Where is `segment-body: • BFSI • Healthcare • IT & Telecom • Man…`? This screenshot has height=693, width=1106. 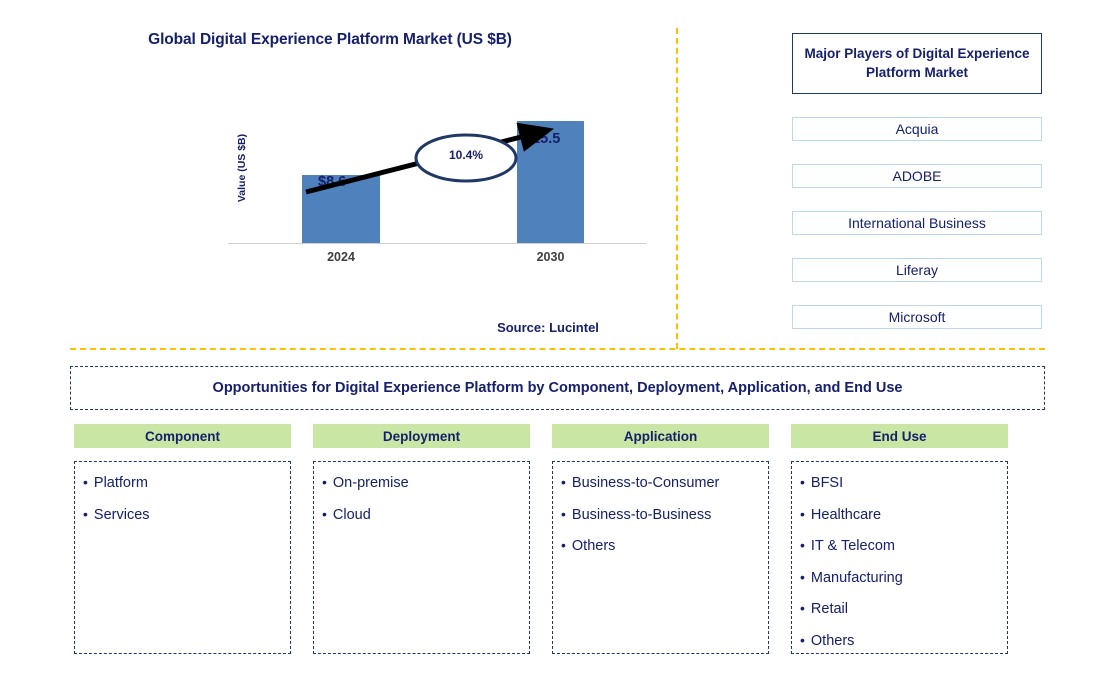 segment-body: • BFSI • Healthcare • IT & Telecom • Man… is located at coordinates (899, 557).